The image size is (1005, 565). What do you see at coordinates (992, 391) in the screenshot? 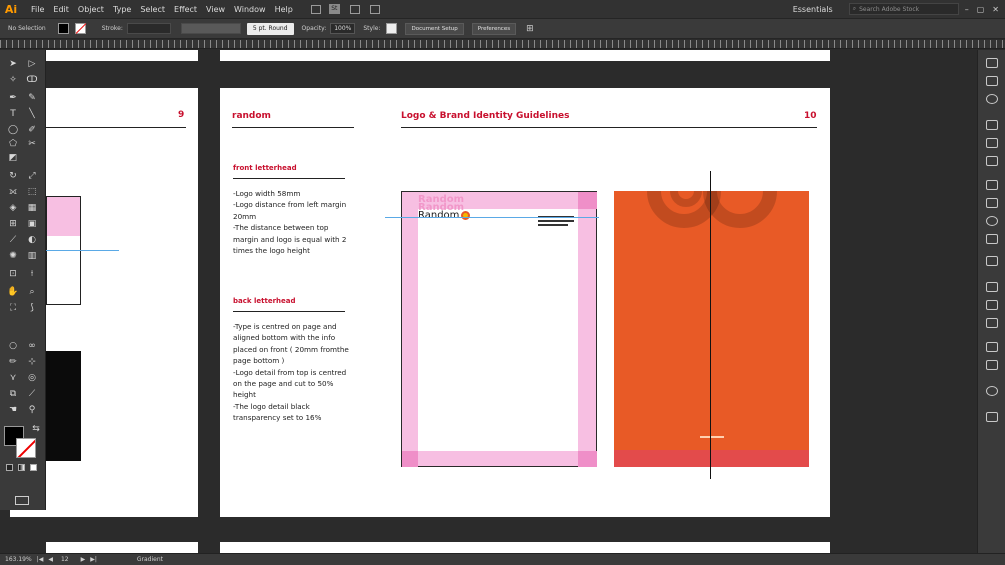
I see `pathfinder-panel-icon` at bounding box center [992, 391].